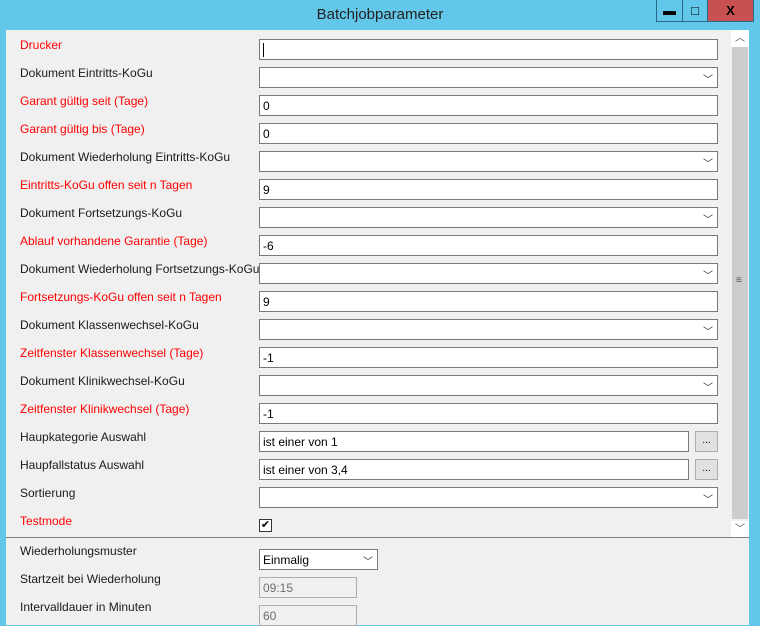  I want to click on param-row: Dokument Wiederholung Fortsetzungs-KoGu ﹀, so click(368, 272).